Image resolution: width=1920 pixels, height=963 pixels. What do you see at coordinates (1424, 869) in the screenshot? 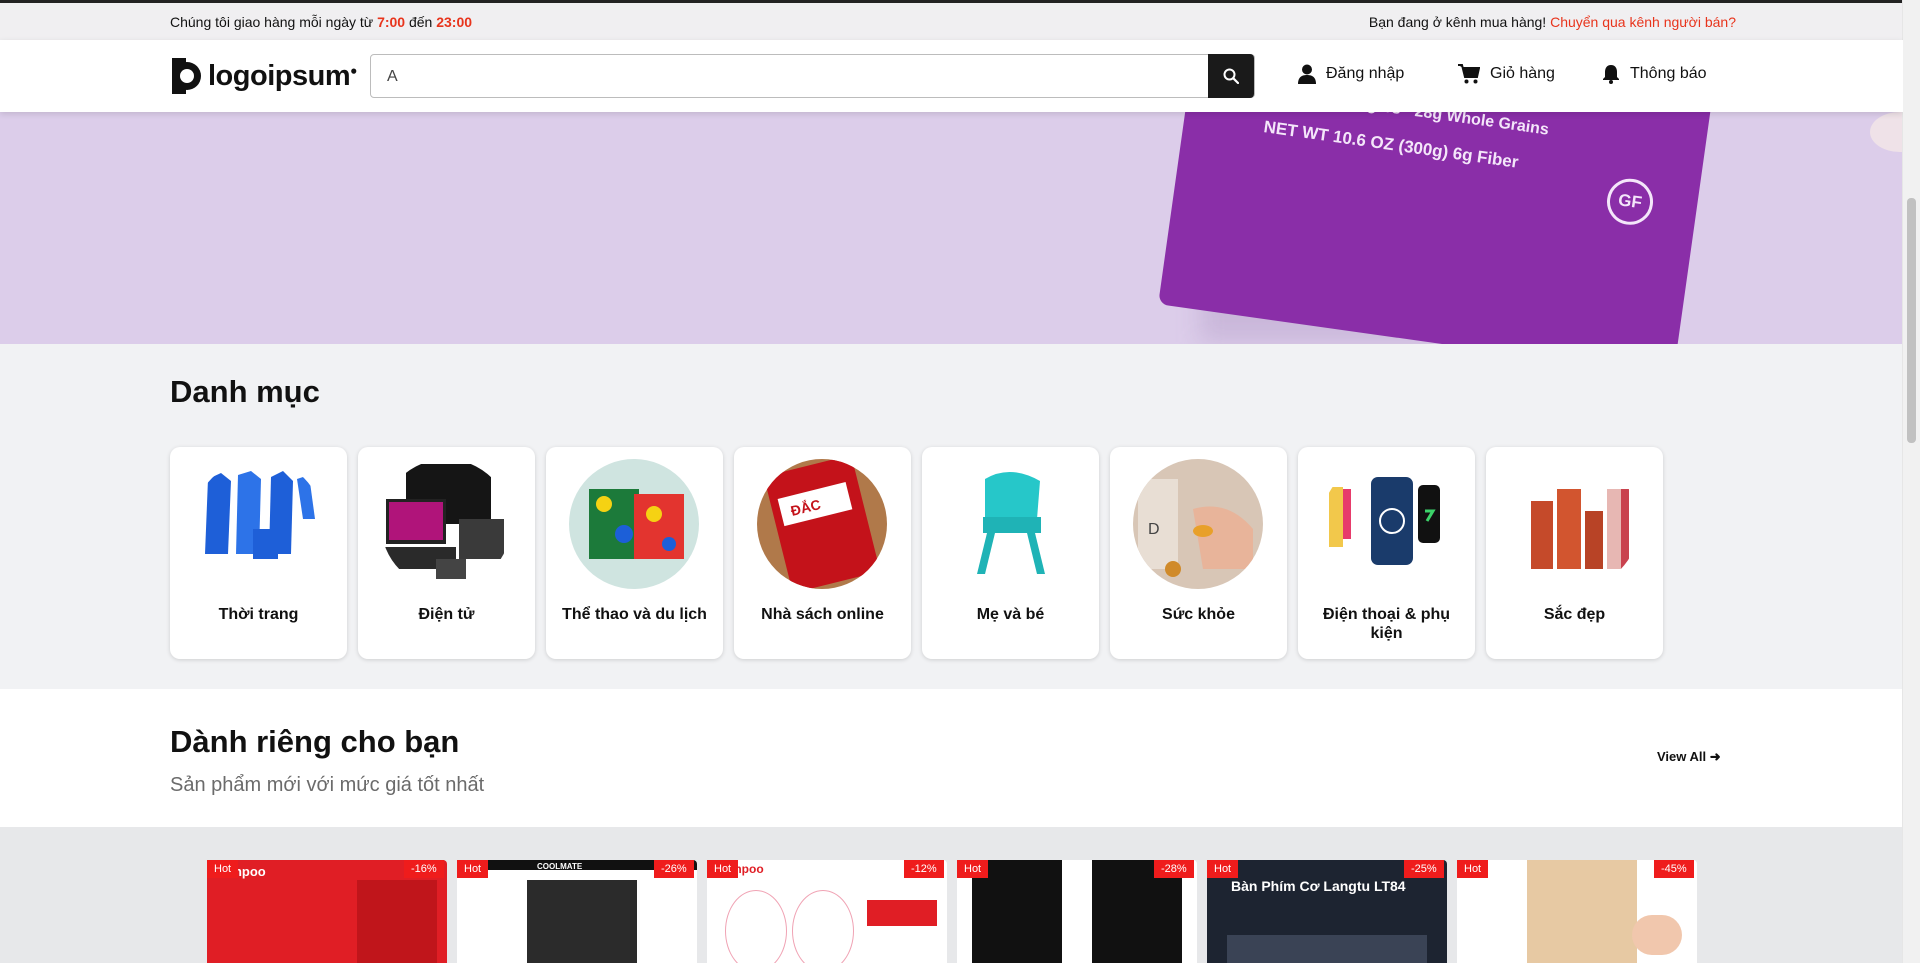
I see `discount-badge: -25%` at bounding box center [1424, 869].